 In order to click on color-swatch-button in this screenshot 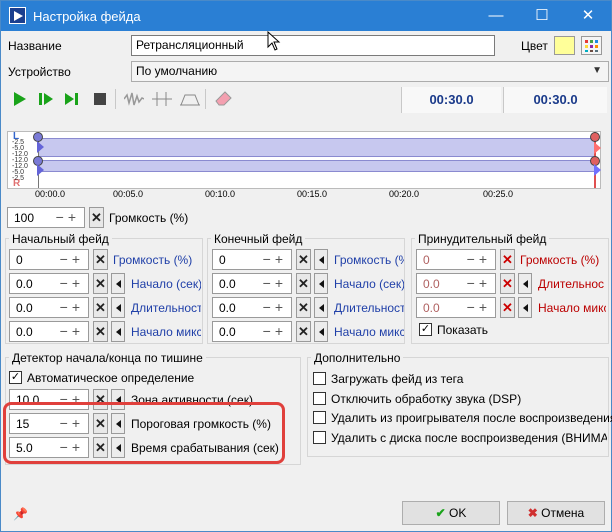, I will do `click(564, 45)`.